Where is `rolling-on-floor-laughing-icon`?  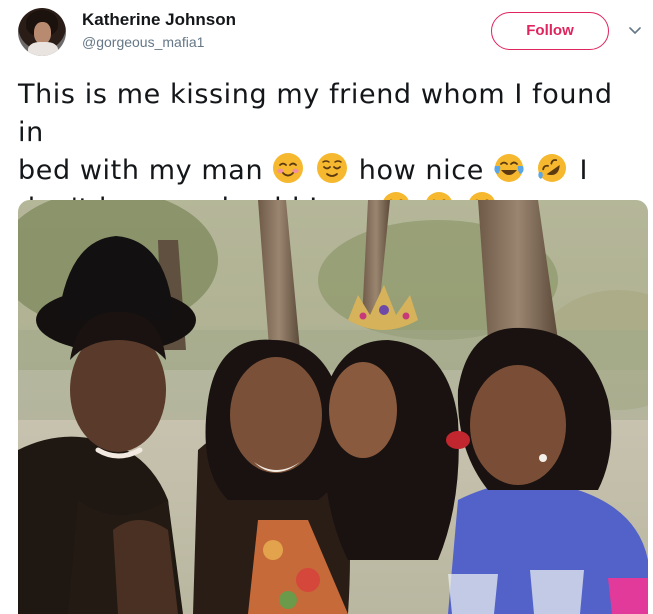 rolling-on-floor-laughing-icon is located at coordinates (552, 168).